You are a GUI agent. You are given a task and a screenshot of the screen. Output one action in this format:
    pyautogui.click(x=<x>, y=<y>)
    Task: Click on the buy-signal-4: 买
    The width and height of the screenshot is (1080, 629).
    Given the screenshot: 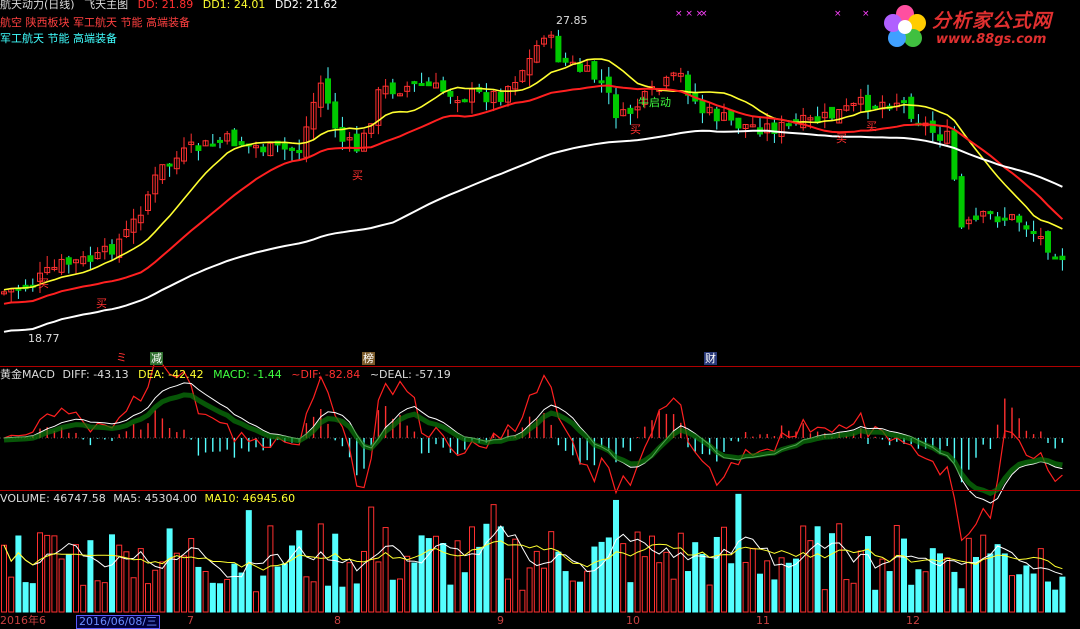 What is the action you would take?
    pyautogui.click(x=841, y=138)
    